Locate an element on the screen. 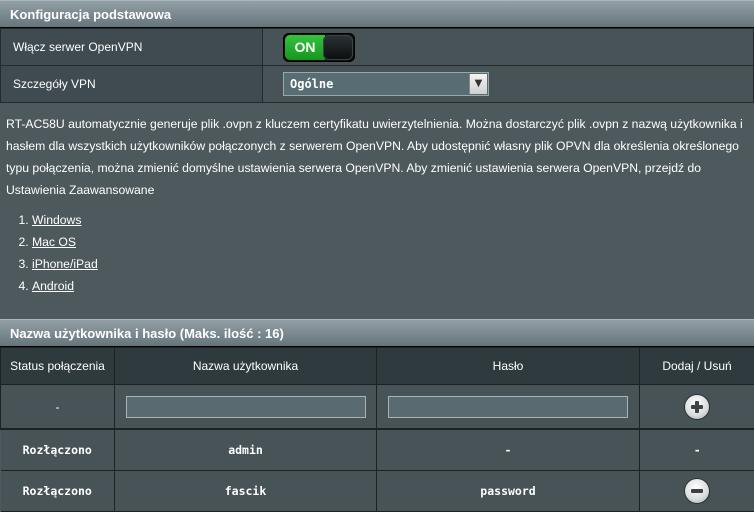  basic-config-header: Konfiguracja podstawowa is located at coordinates (377, 14).